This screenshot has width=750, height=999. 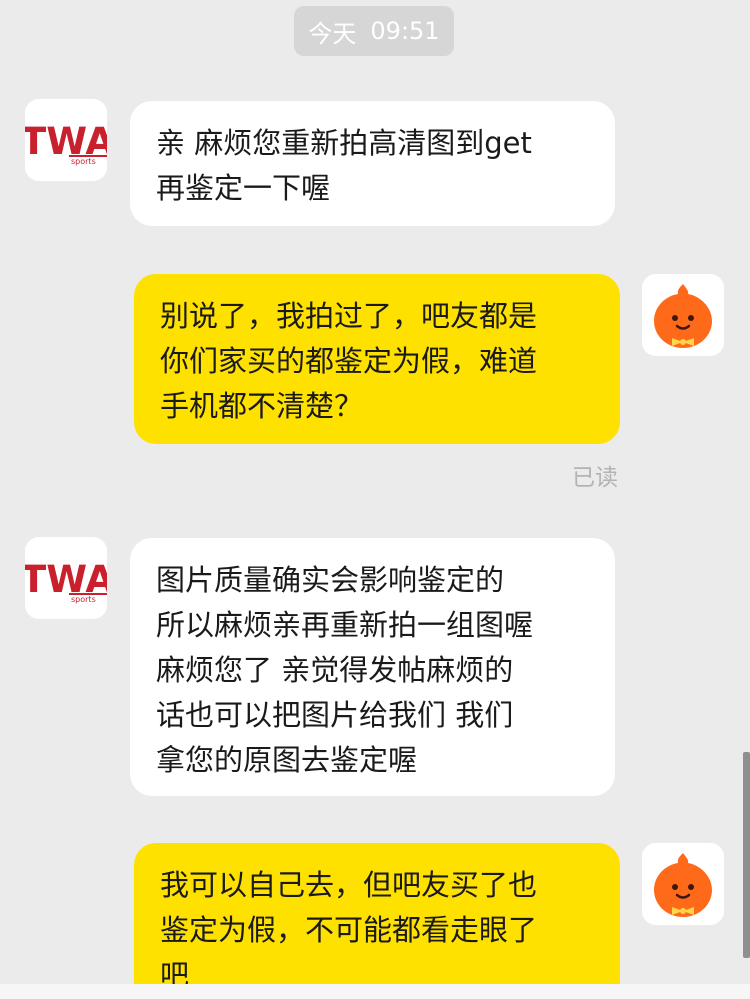 I want to click on message-text-line: 你们家买的都鉴定为假，难道, so click(x=349, y=361).